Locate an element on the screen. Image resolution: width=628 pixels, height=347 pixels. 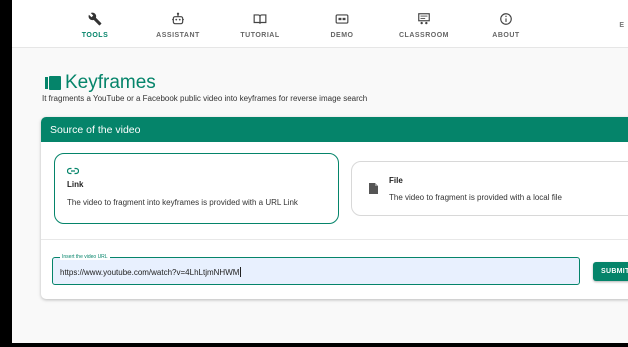
source-card-header: Source of the video is located at coordinates (334, 129).